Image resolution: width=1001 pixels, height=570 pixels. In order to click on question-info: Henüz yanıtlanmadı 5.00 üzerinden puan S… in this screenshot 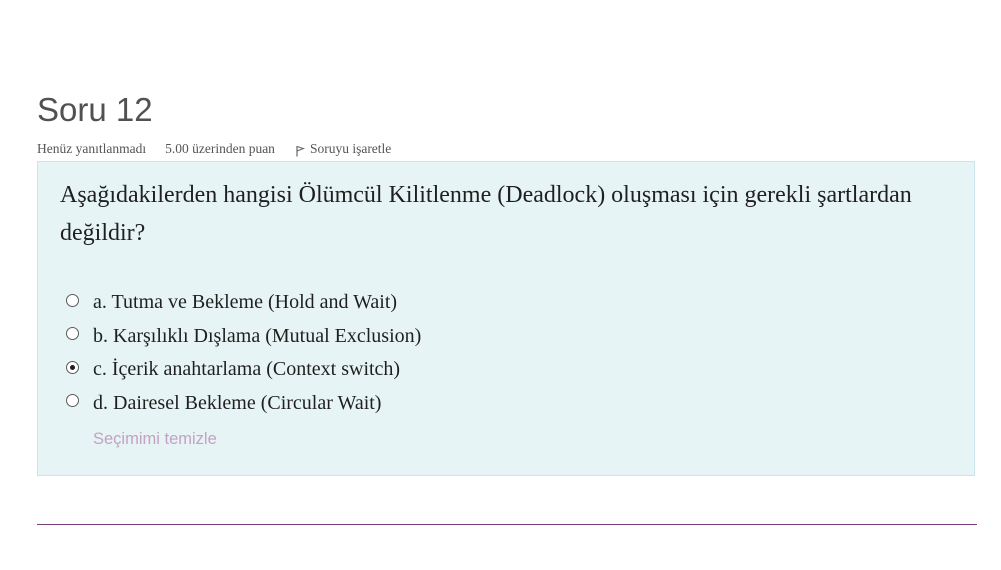, I will do `click(214, 149)`.